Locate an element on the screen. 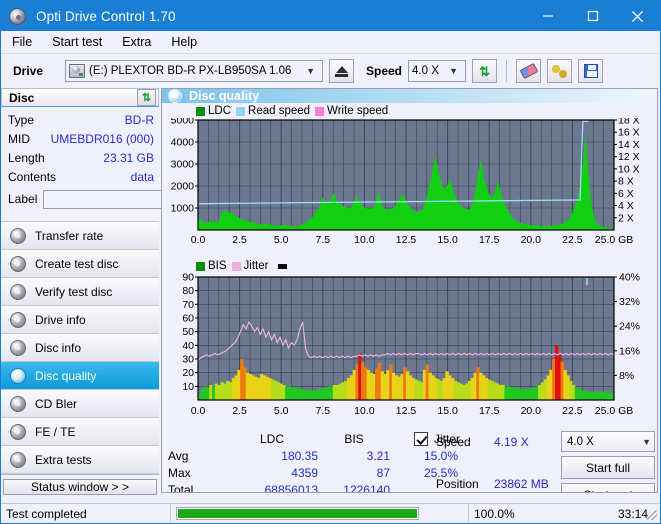  eject-icon is located at coordinates (341, 69).